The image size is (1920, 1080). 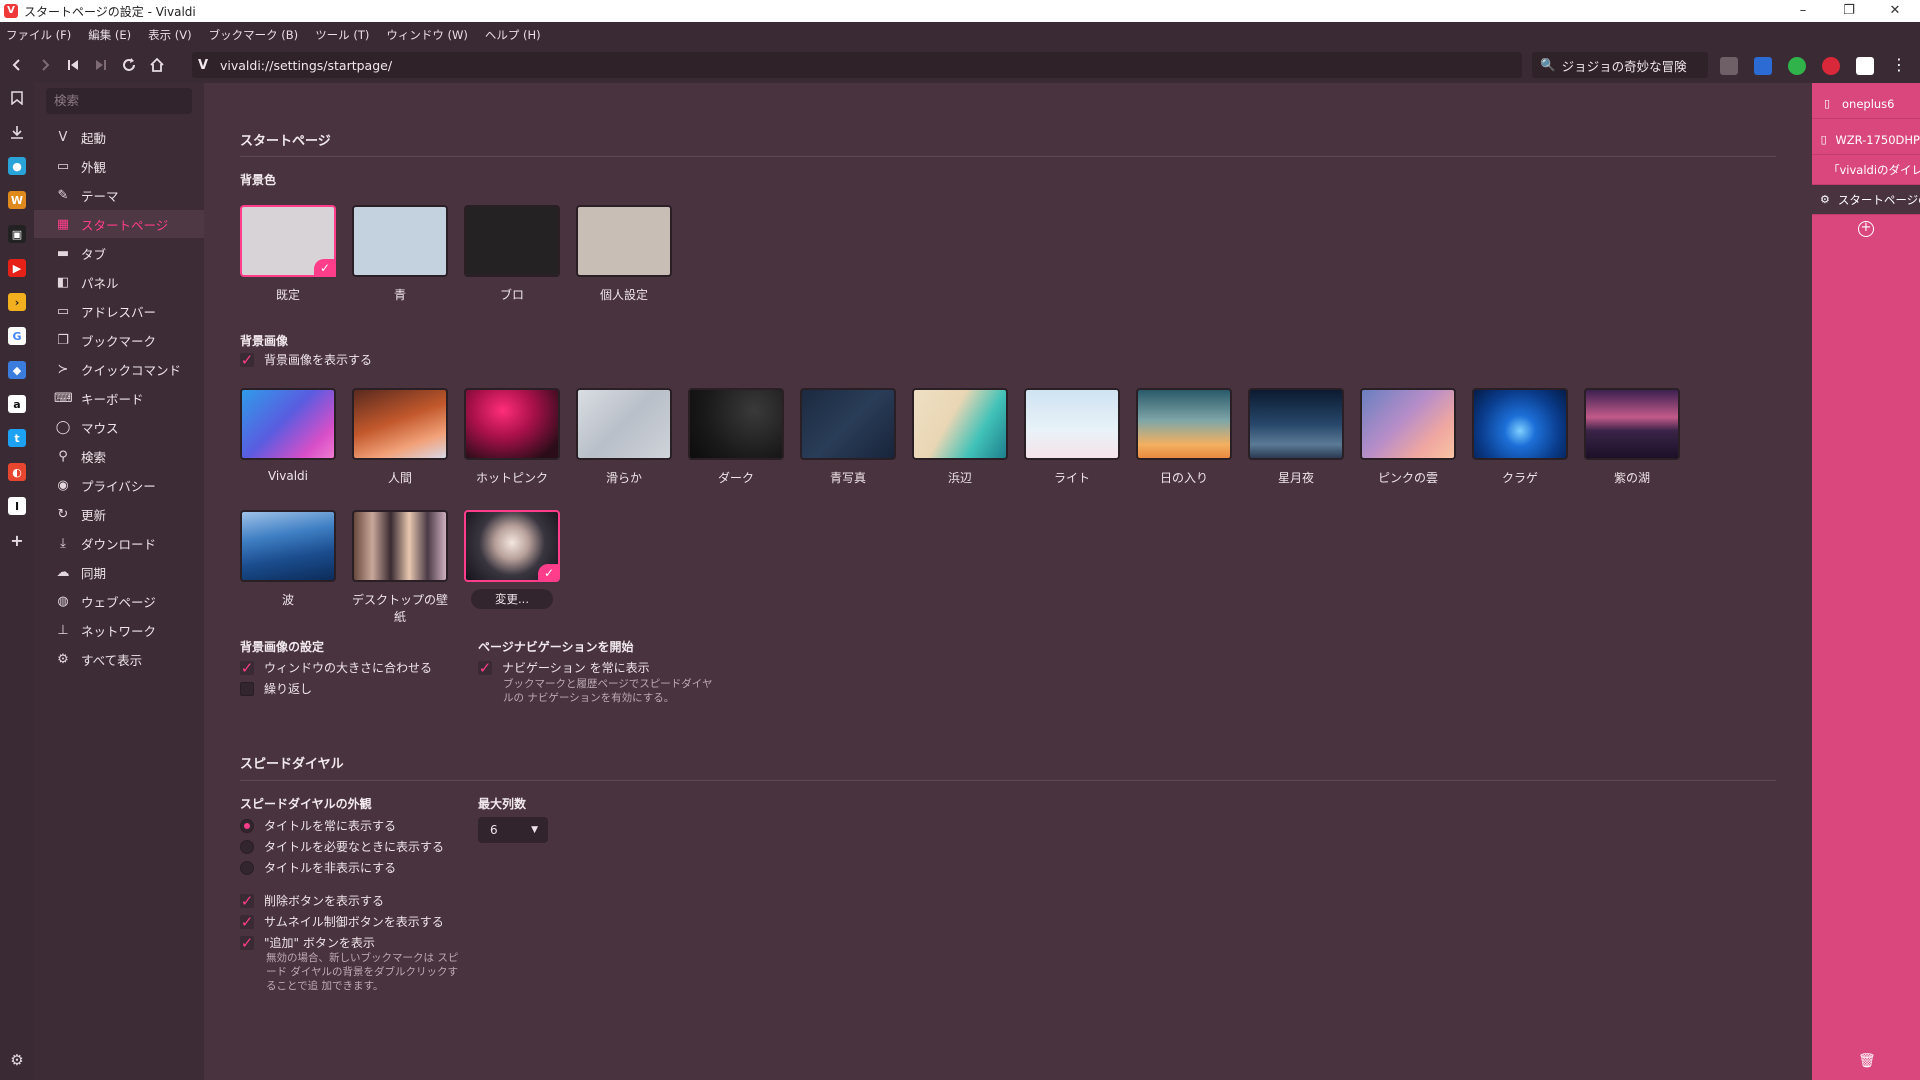 What do you see at coordinates (288, 546) in the screenshot?
I see `bg-image-wave` at bounding box center [288, 546].